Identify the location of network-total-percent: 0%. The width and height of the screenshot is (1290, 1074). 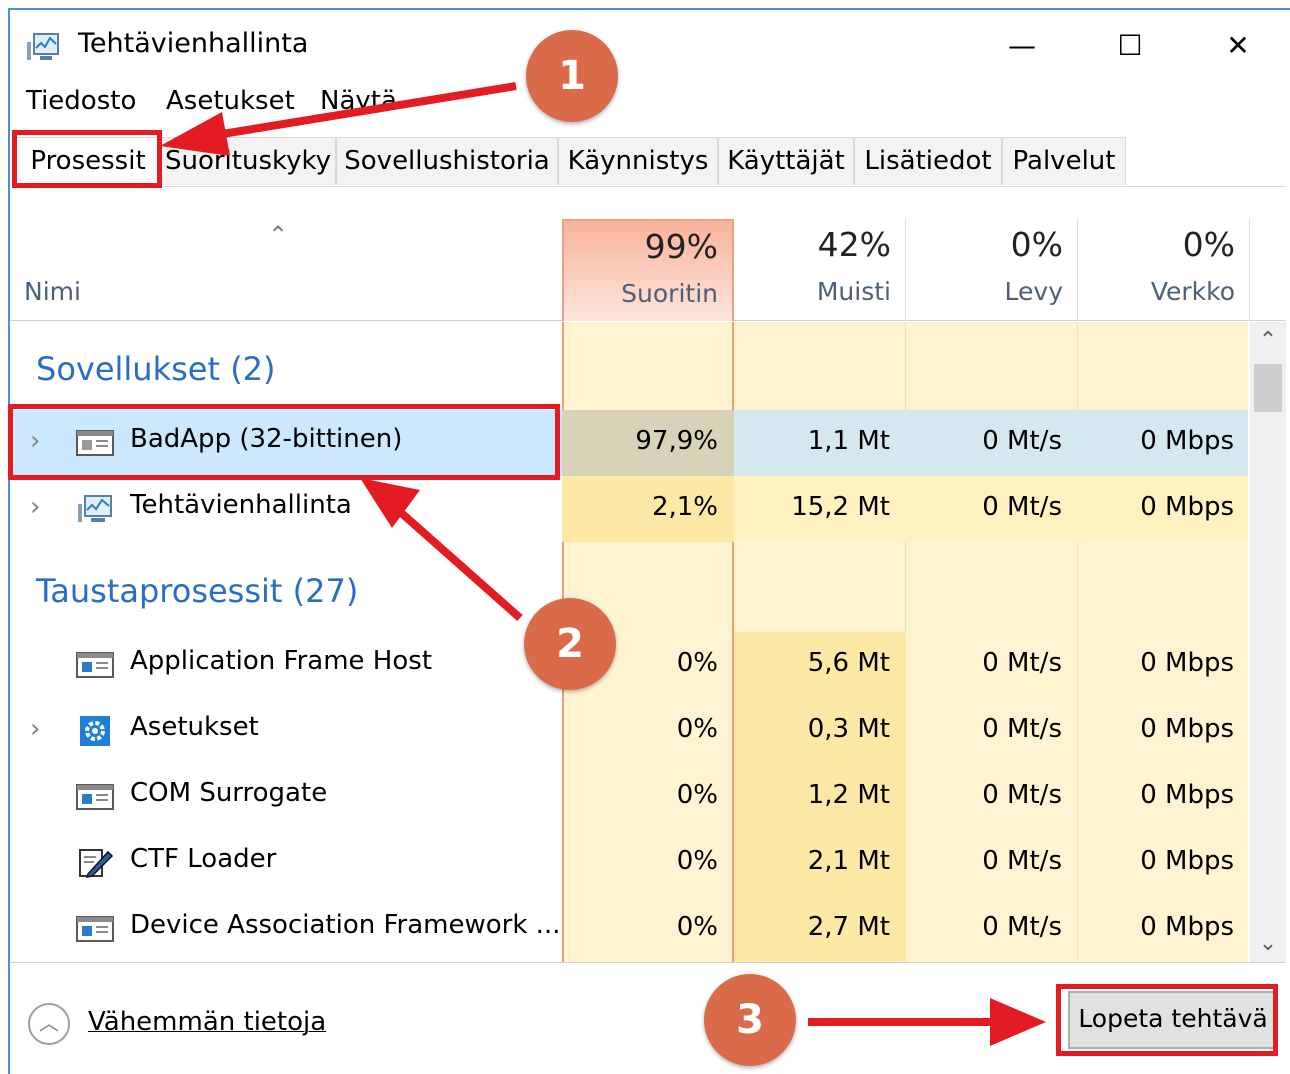
(1208, 244).